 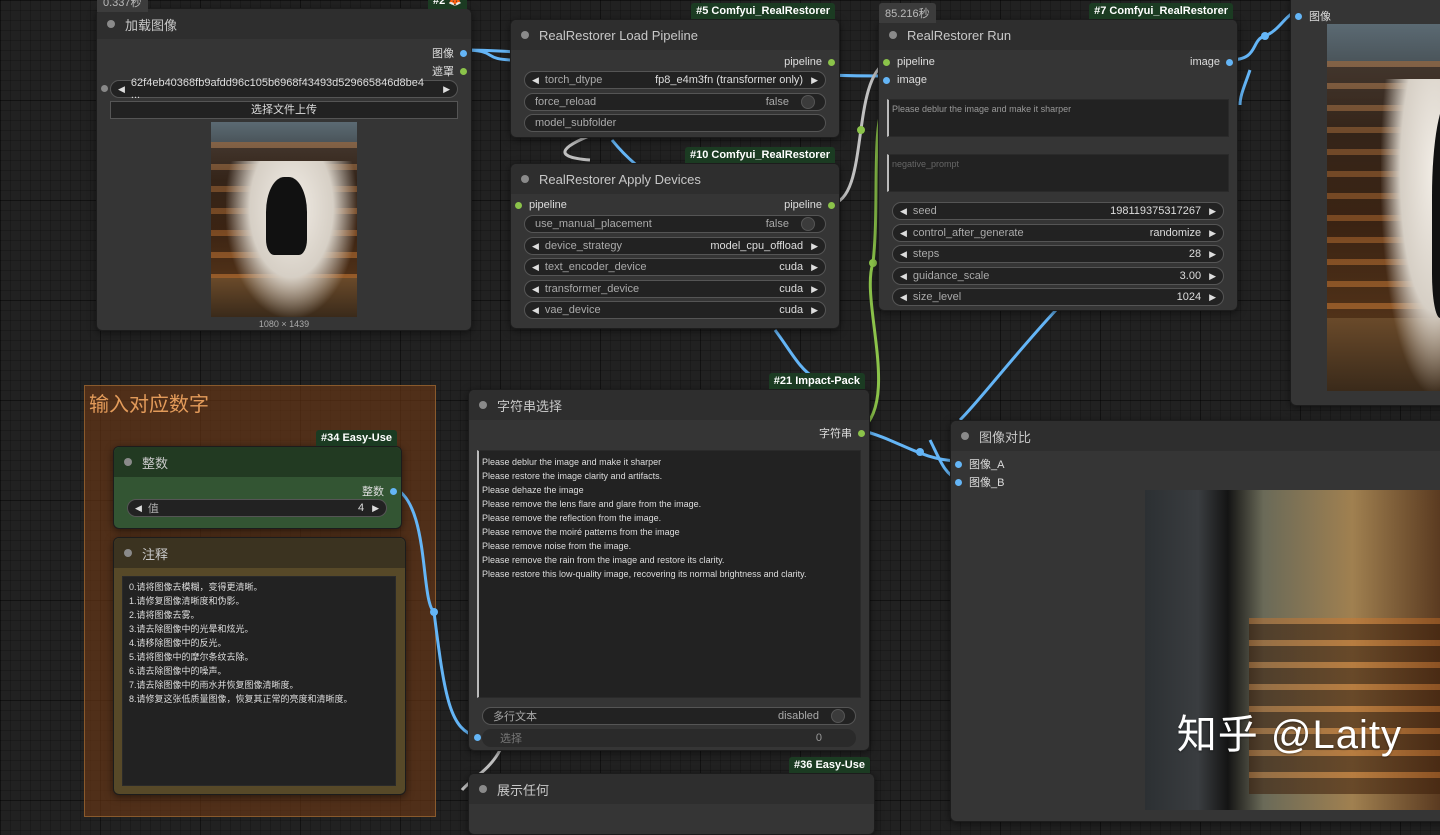 What do you see at coordinates (477, 737) in the screenshot?
I see `input-select-slot` at bounding box center [477, 737].